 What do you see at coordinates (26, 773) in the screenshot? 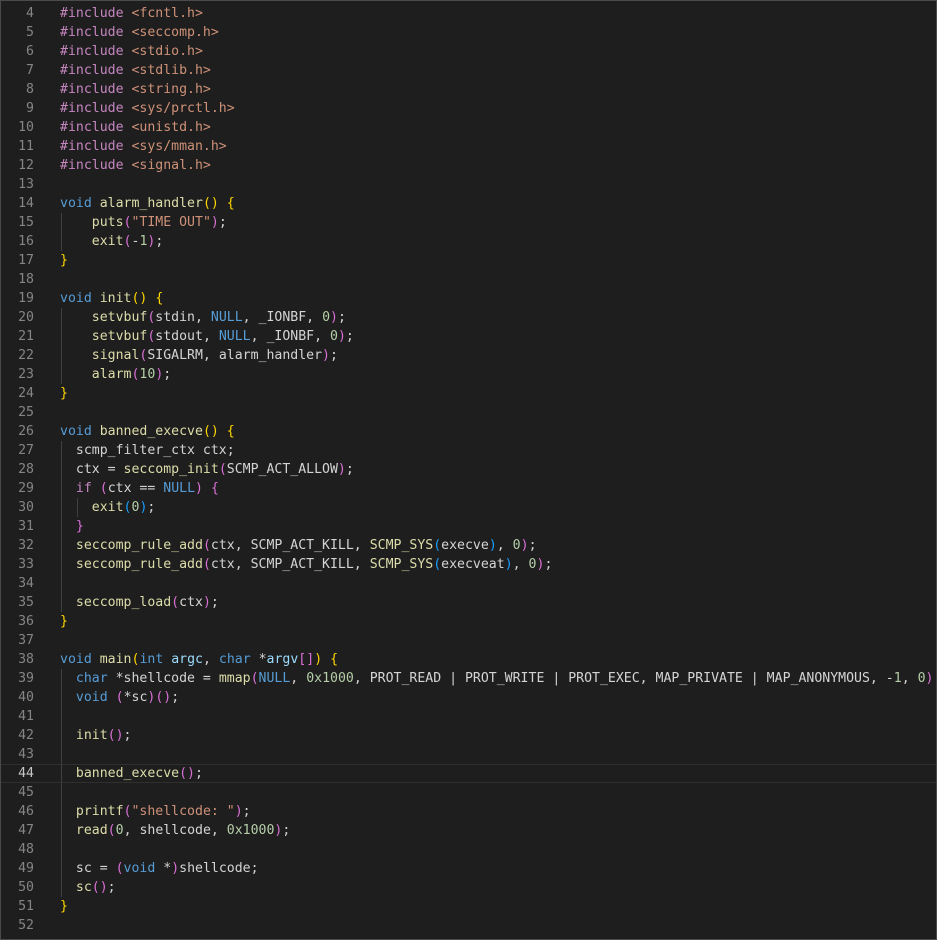
I see `line-number: 44` at bounding box center [26, 773].